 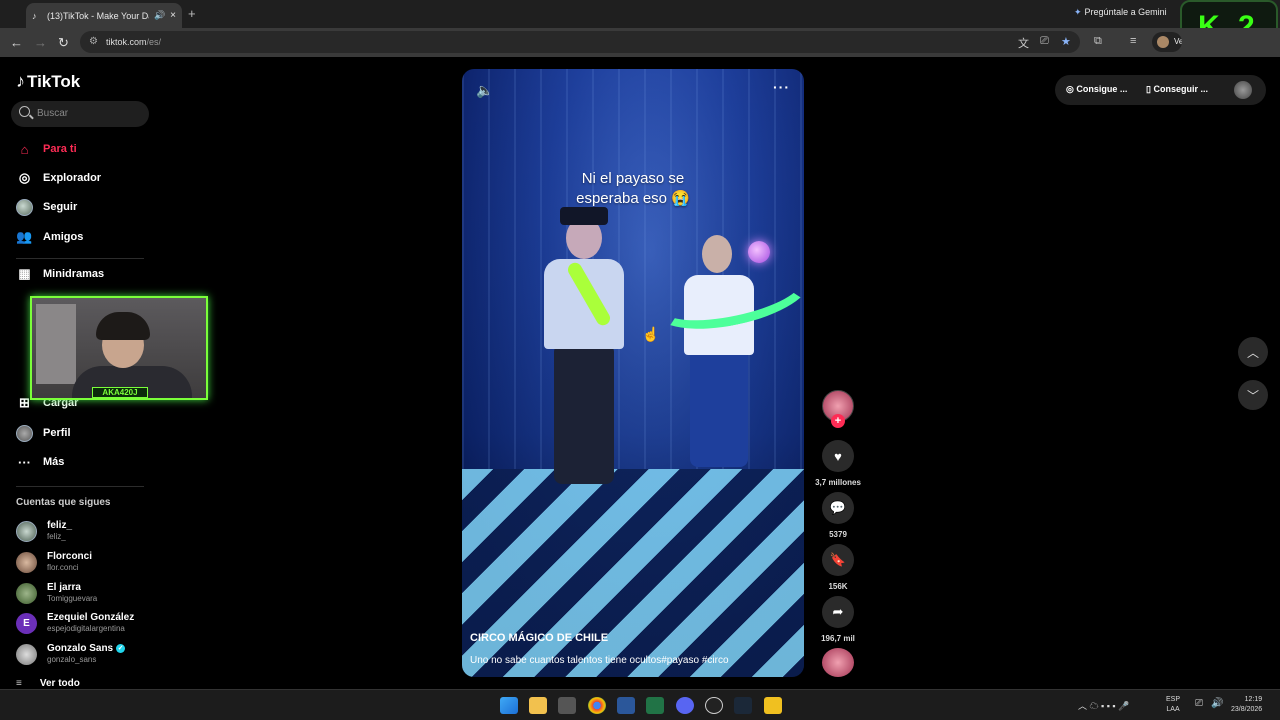 What do you see at coordinates (40, 42) in the screenshot?
I see `forward-arrow-icon: →` at bounding box center [40, 42].